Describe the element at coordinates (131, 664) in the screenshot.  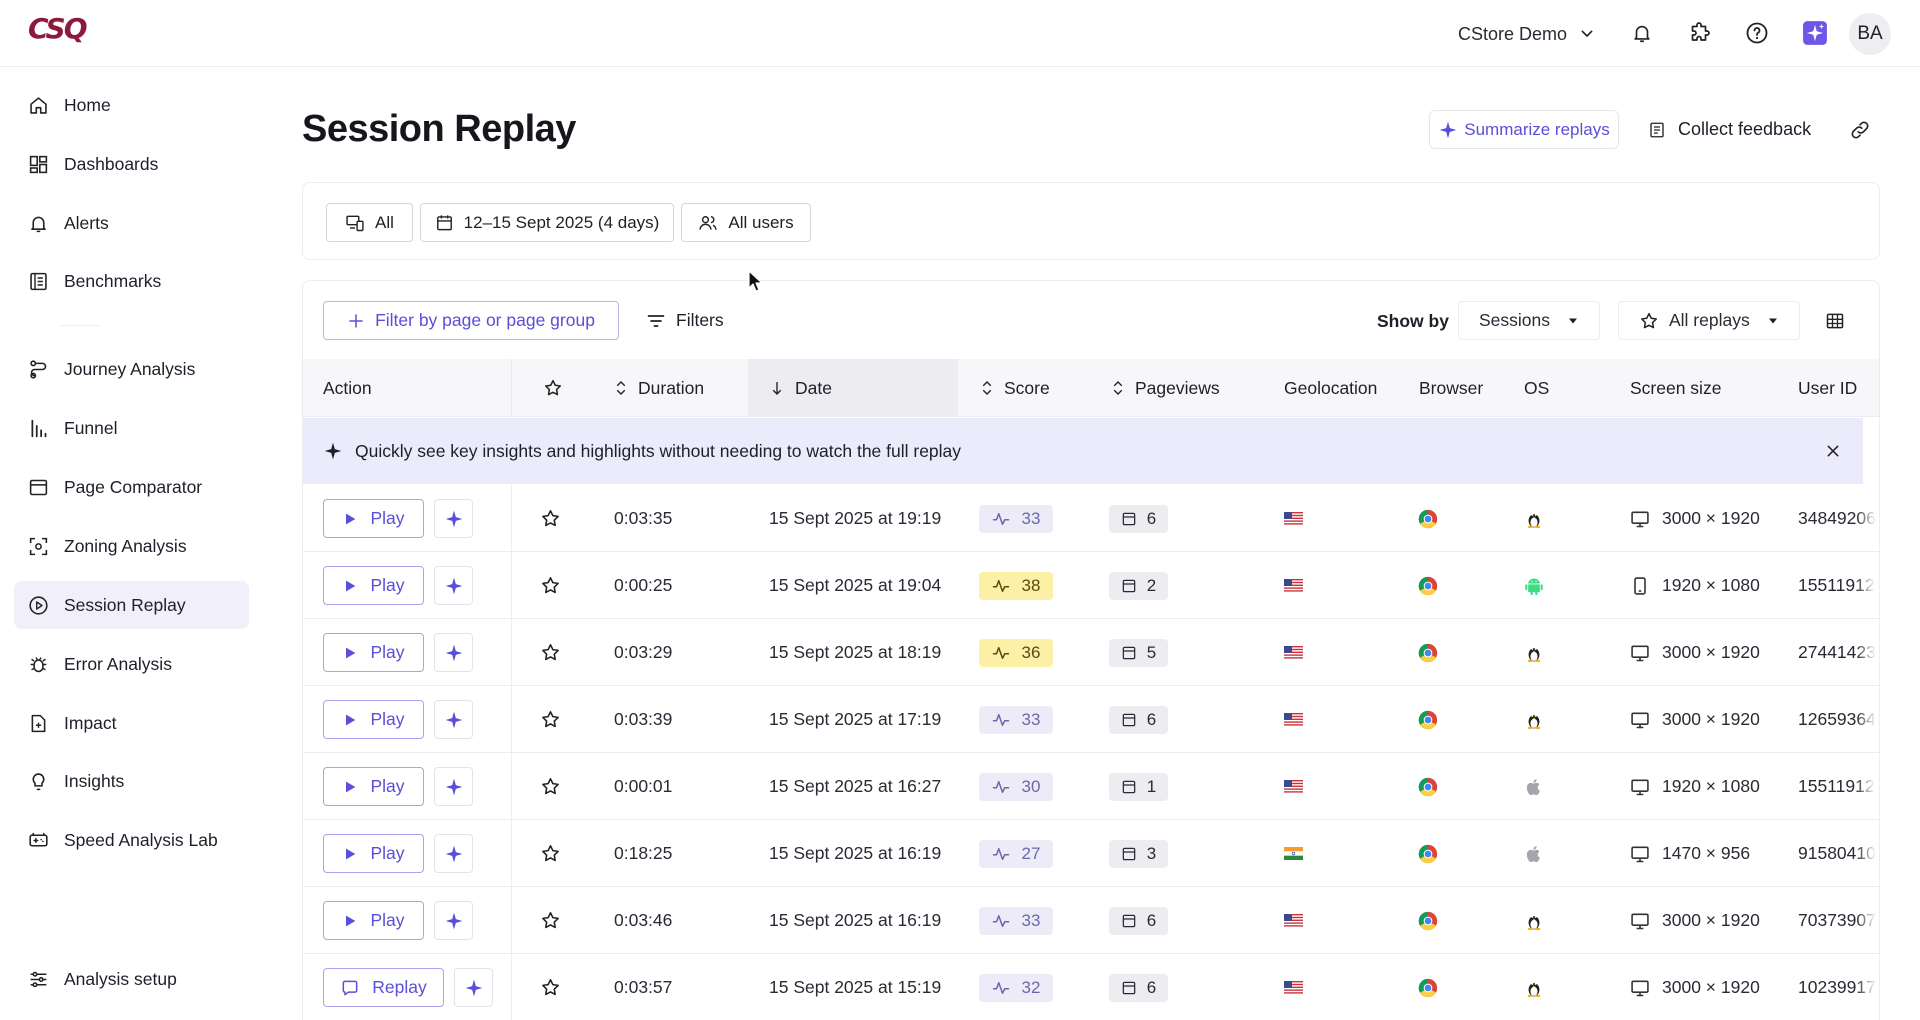
I see `sidebar-item-error-analysis: Error Analysis` at that location.